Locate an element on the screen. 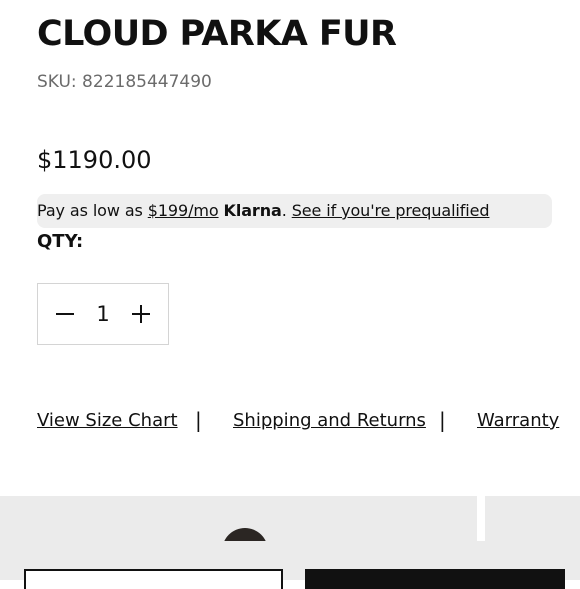 The width and height of the screenshot is (580, 589). quantity-value: 1 is located at coordinates (103, 314).